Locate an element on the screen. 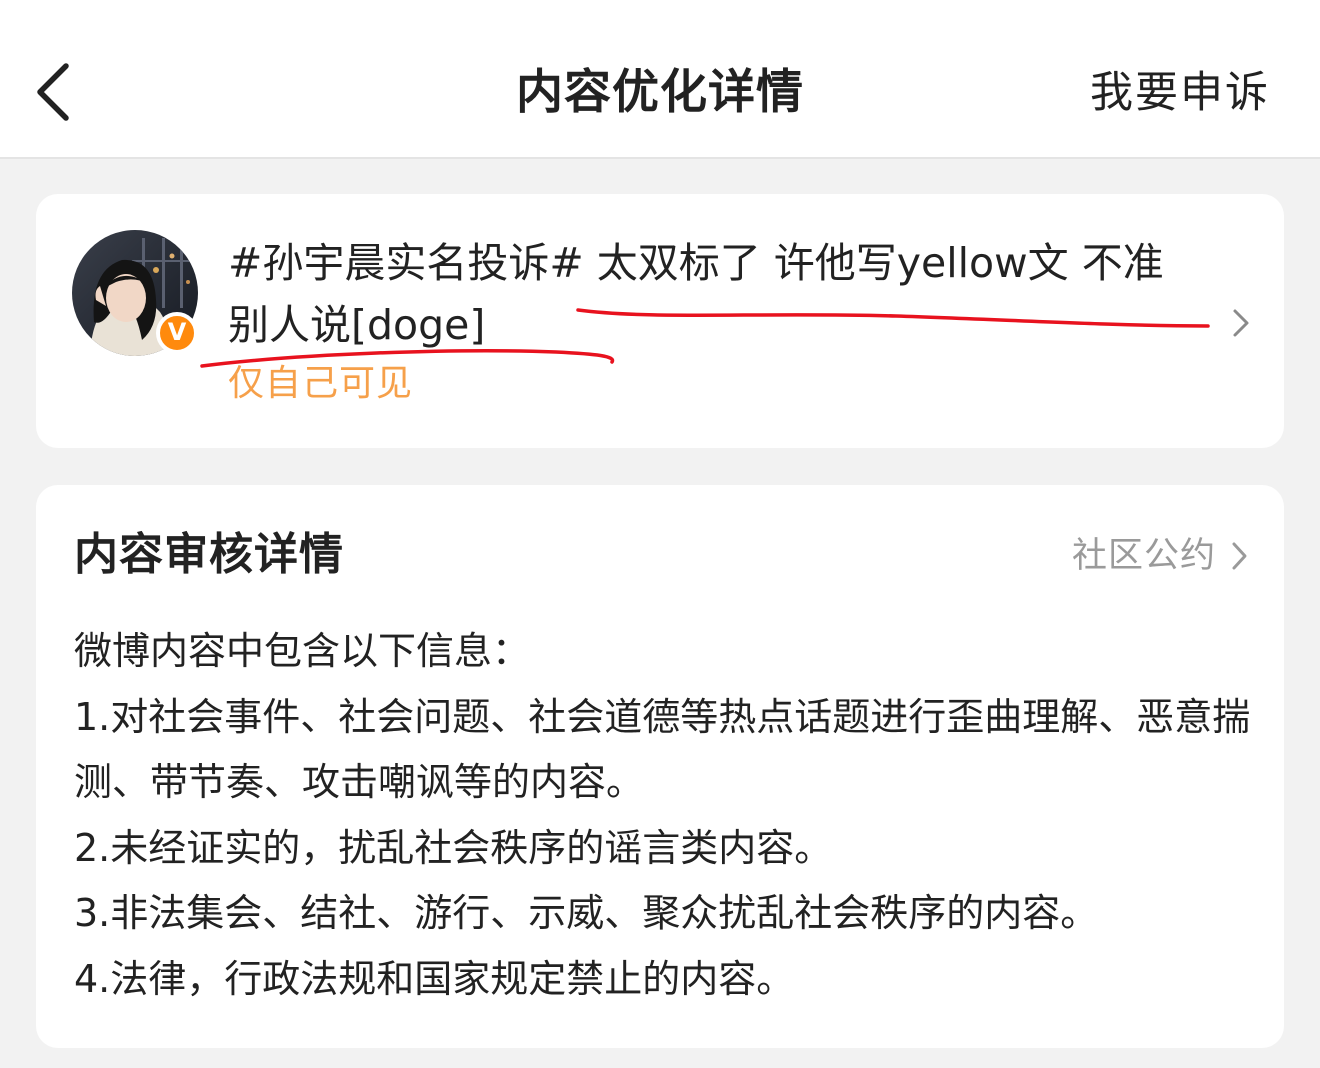  post-content: #孙宇晨实名投诉# 太双标了 许他写yellow文 不准别人说[doge] is located at coordinates (696, 294).